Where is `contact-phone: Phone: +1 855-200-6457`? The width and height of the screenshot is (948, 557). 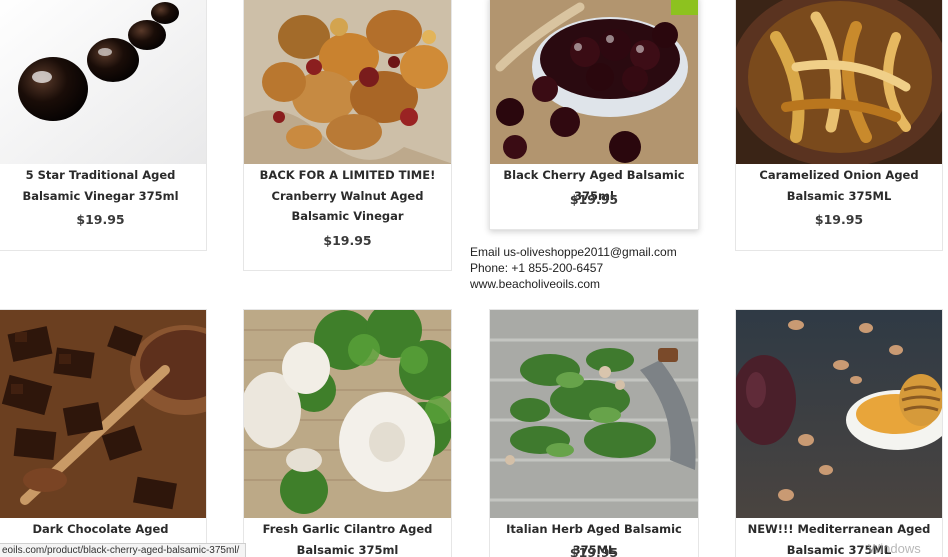
contact-phone: Phone: +1 855-200-6457 is located at coordinates (573, 268).